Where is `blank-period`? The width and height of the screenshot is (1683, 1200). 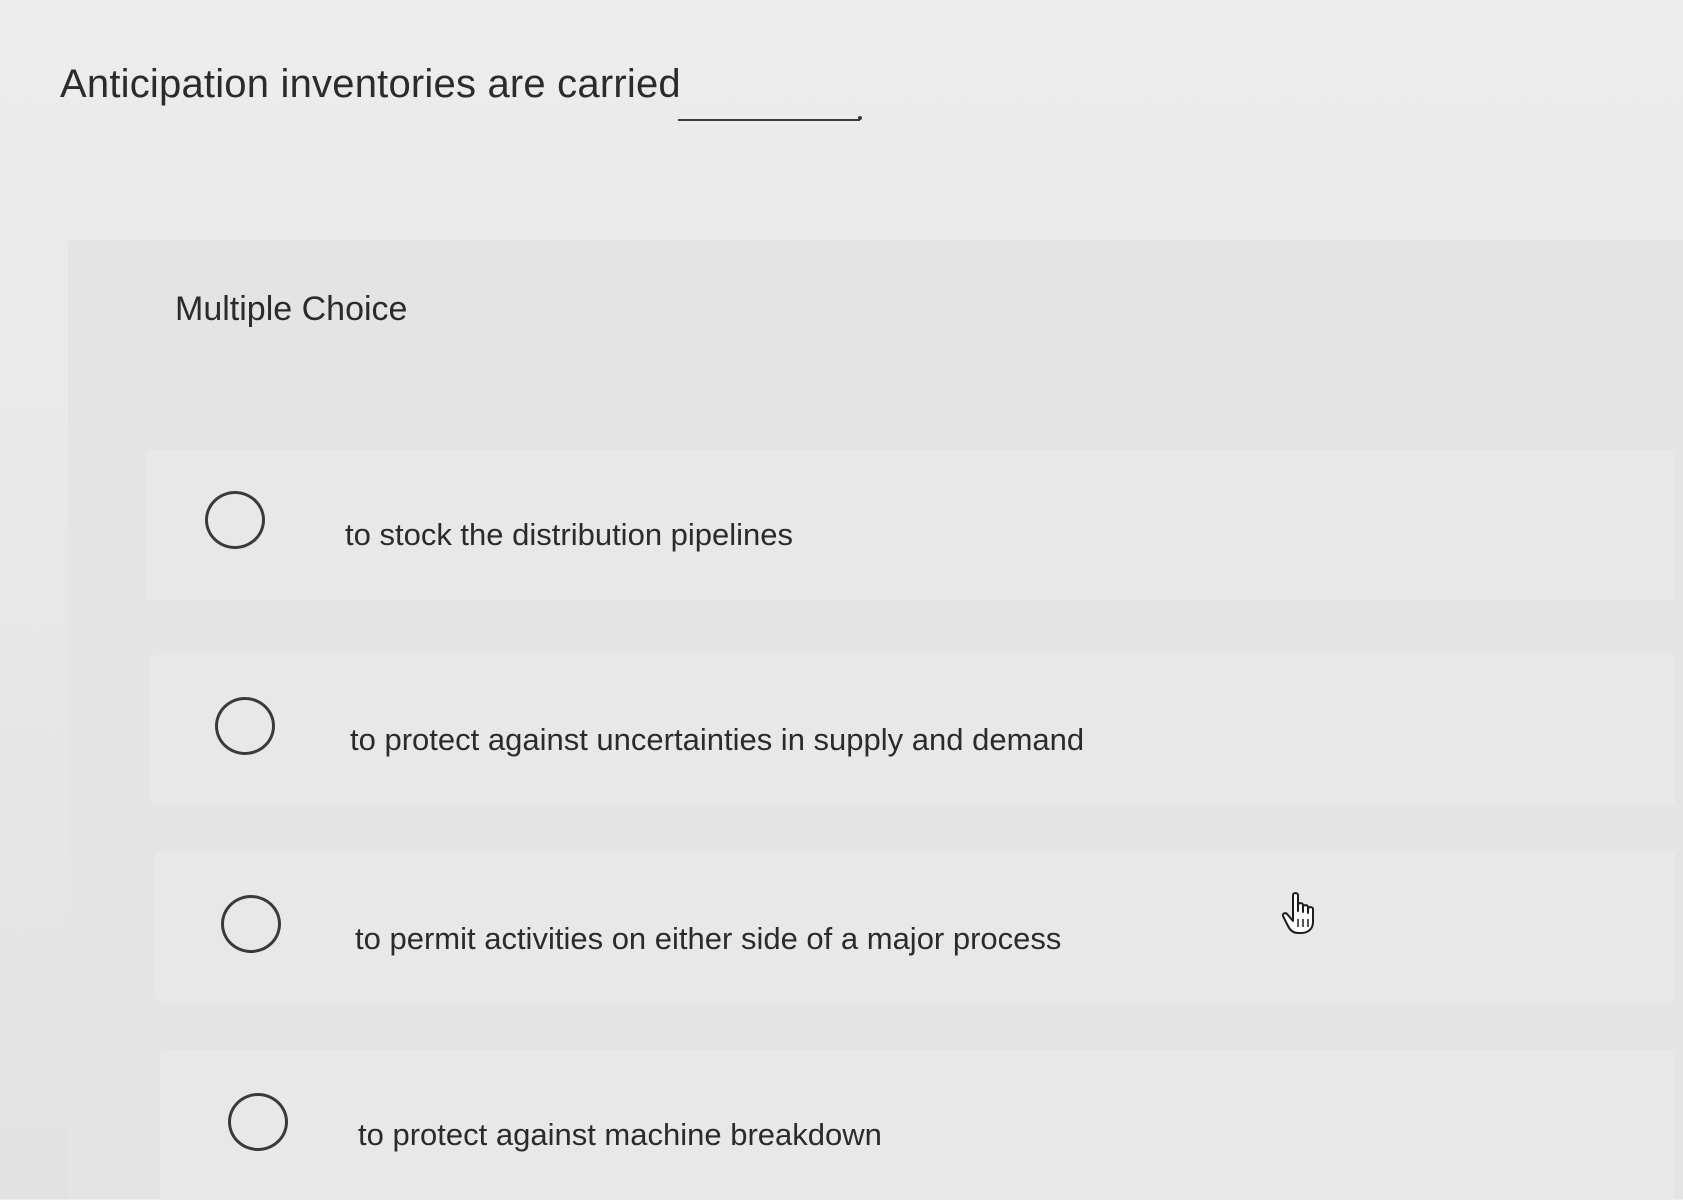
blank-period is located at coordinates (860, 118).